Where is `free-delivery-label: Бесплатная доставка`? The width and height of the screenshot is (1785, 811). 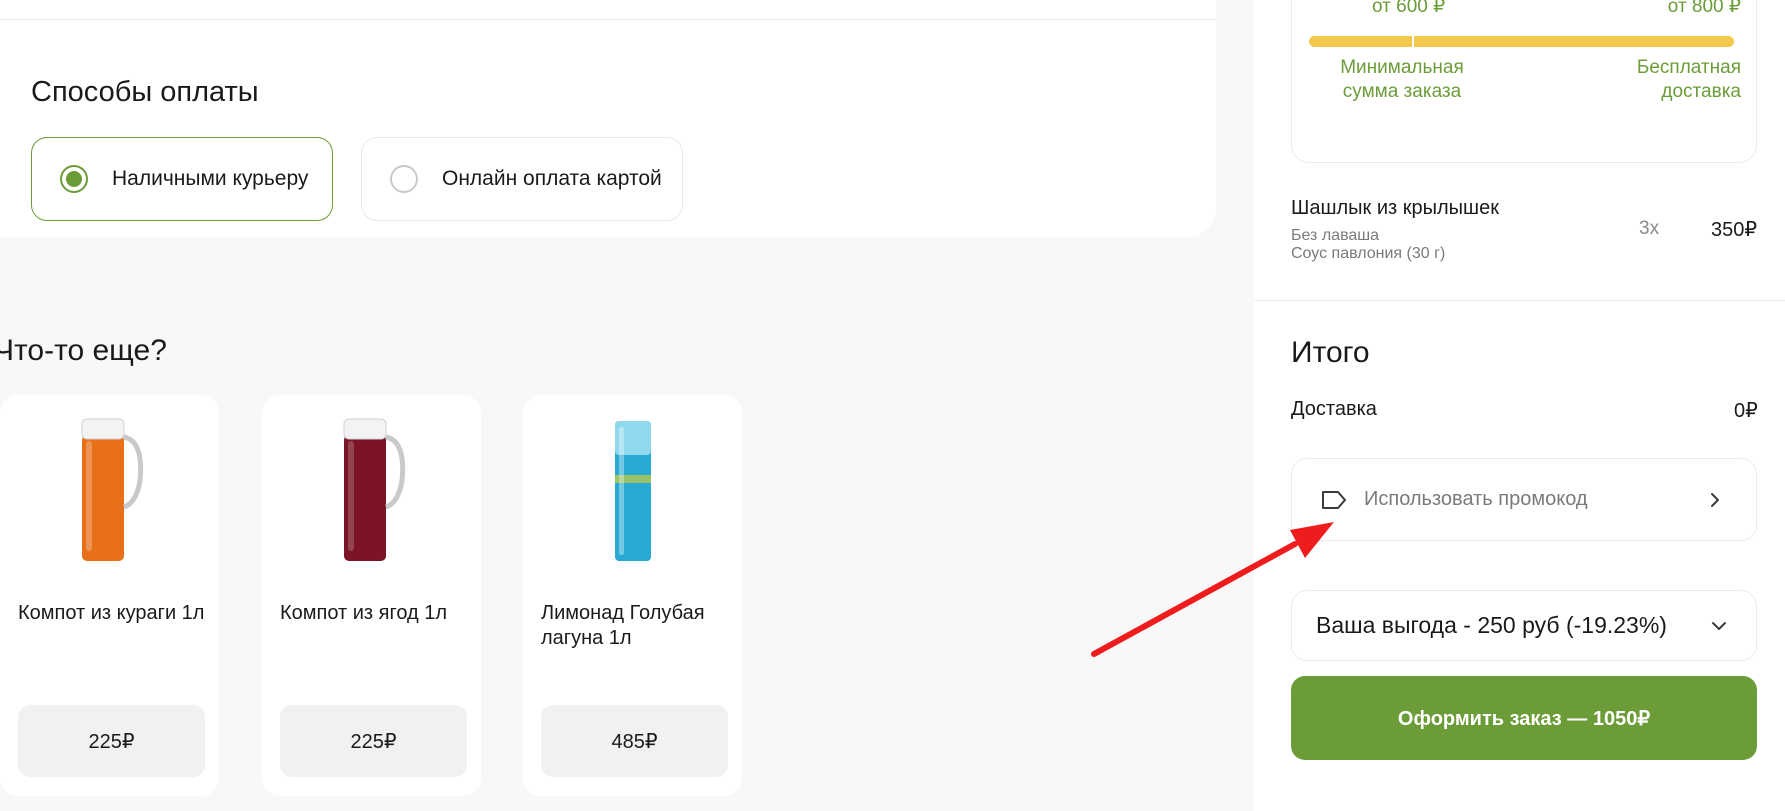
free-delivery-label: Бесплатная доставка is located at coordinates (1688, 79).